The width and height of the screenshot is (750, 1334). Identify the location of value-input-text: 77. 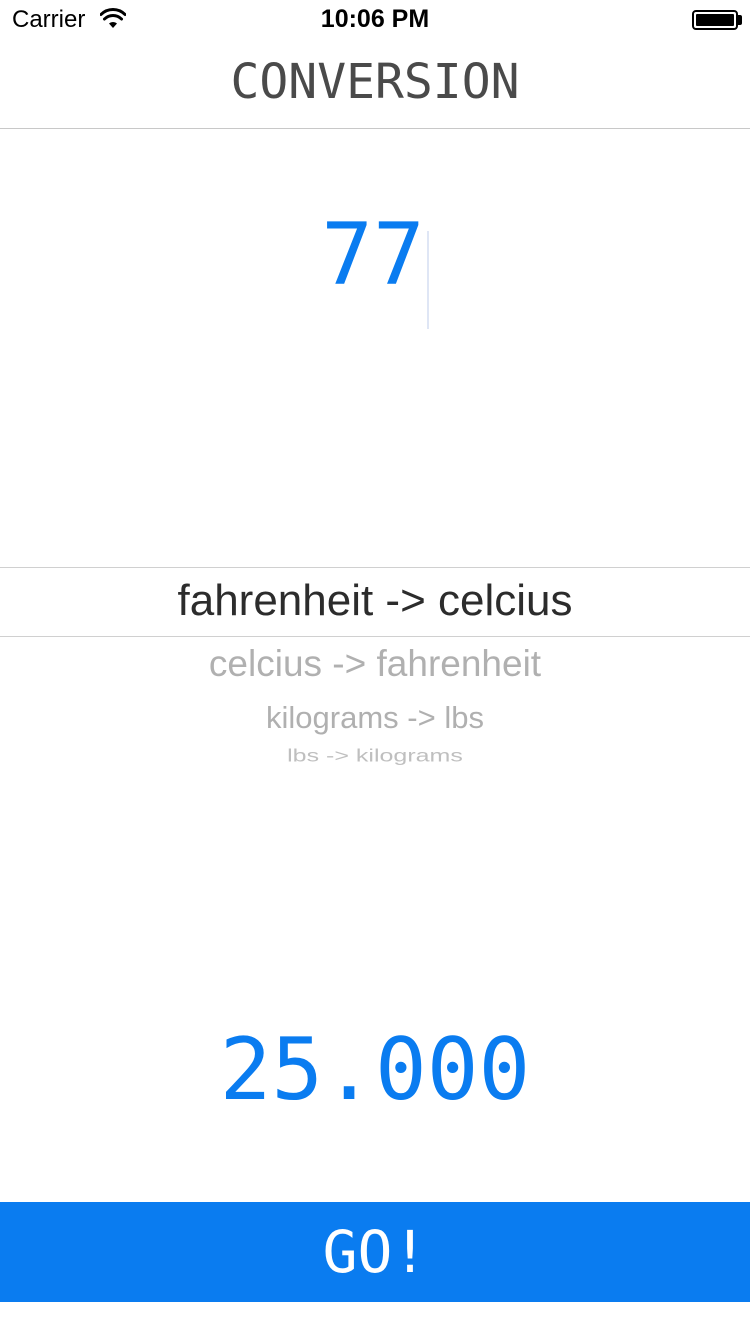
(373, 255).